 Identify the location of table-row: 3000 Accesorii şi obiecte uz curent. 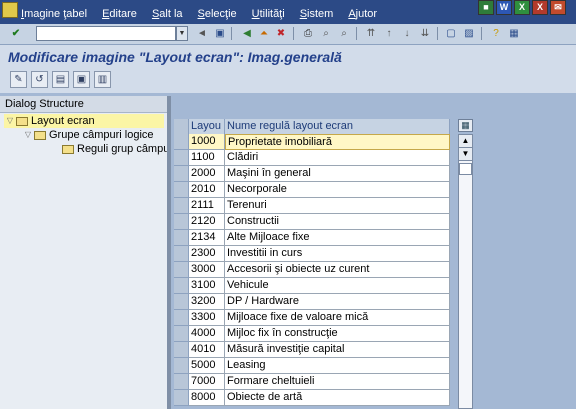
(312, 270).